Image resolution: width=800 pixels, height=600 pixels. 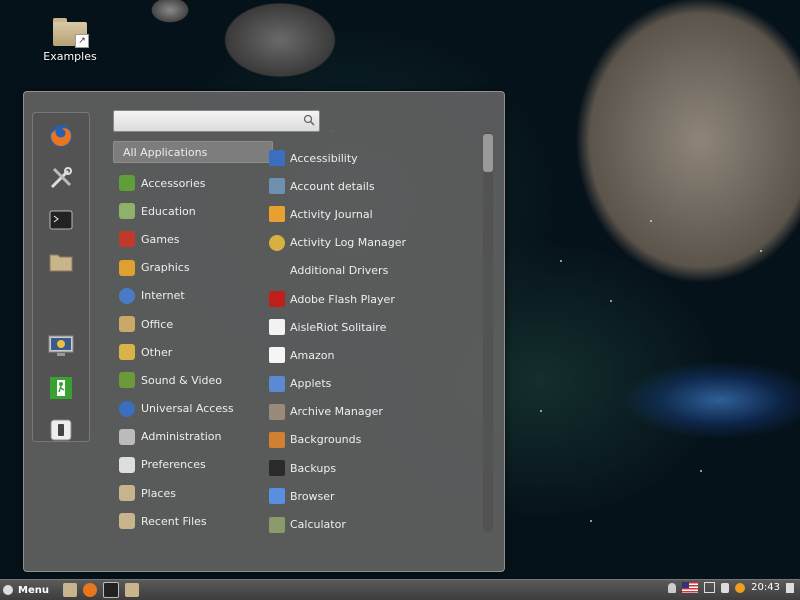 I want to click on menu-button: Menu, so click(x=24, y=590).